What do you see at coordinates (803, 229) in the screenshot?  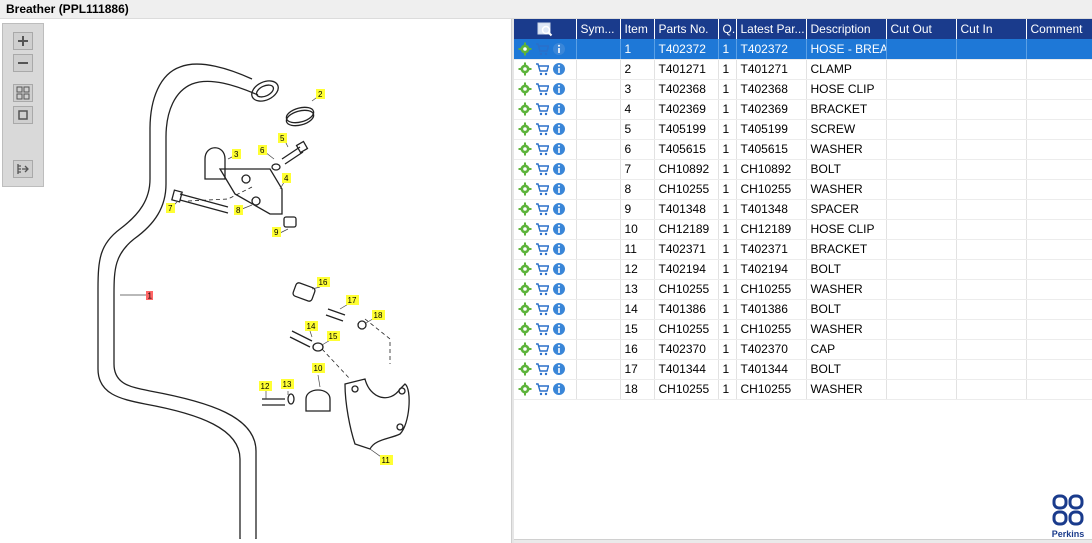 I see `table-row: 10 CH12189 1 CH12189 HOSE CLIP` at bounding box center [803, 229].